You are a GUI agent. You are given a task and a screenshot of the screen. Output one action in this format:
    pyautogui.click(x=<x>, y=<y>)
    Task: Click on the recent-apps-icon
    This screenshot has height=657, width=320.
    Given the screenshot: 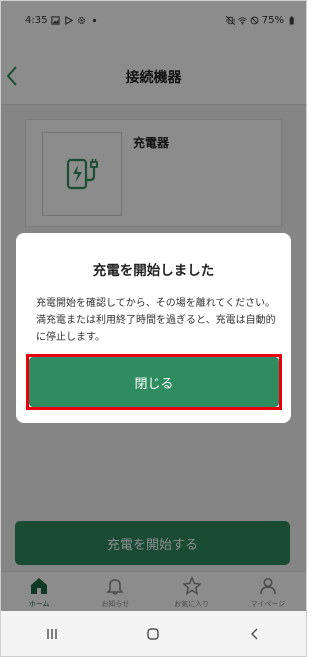 What is the action you would take?
    pyautogui.click(x=52, y=634)
    